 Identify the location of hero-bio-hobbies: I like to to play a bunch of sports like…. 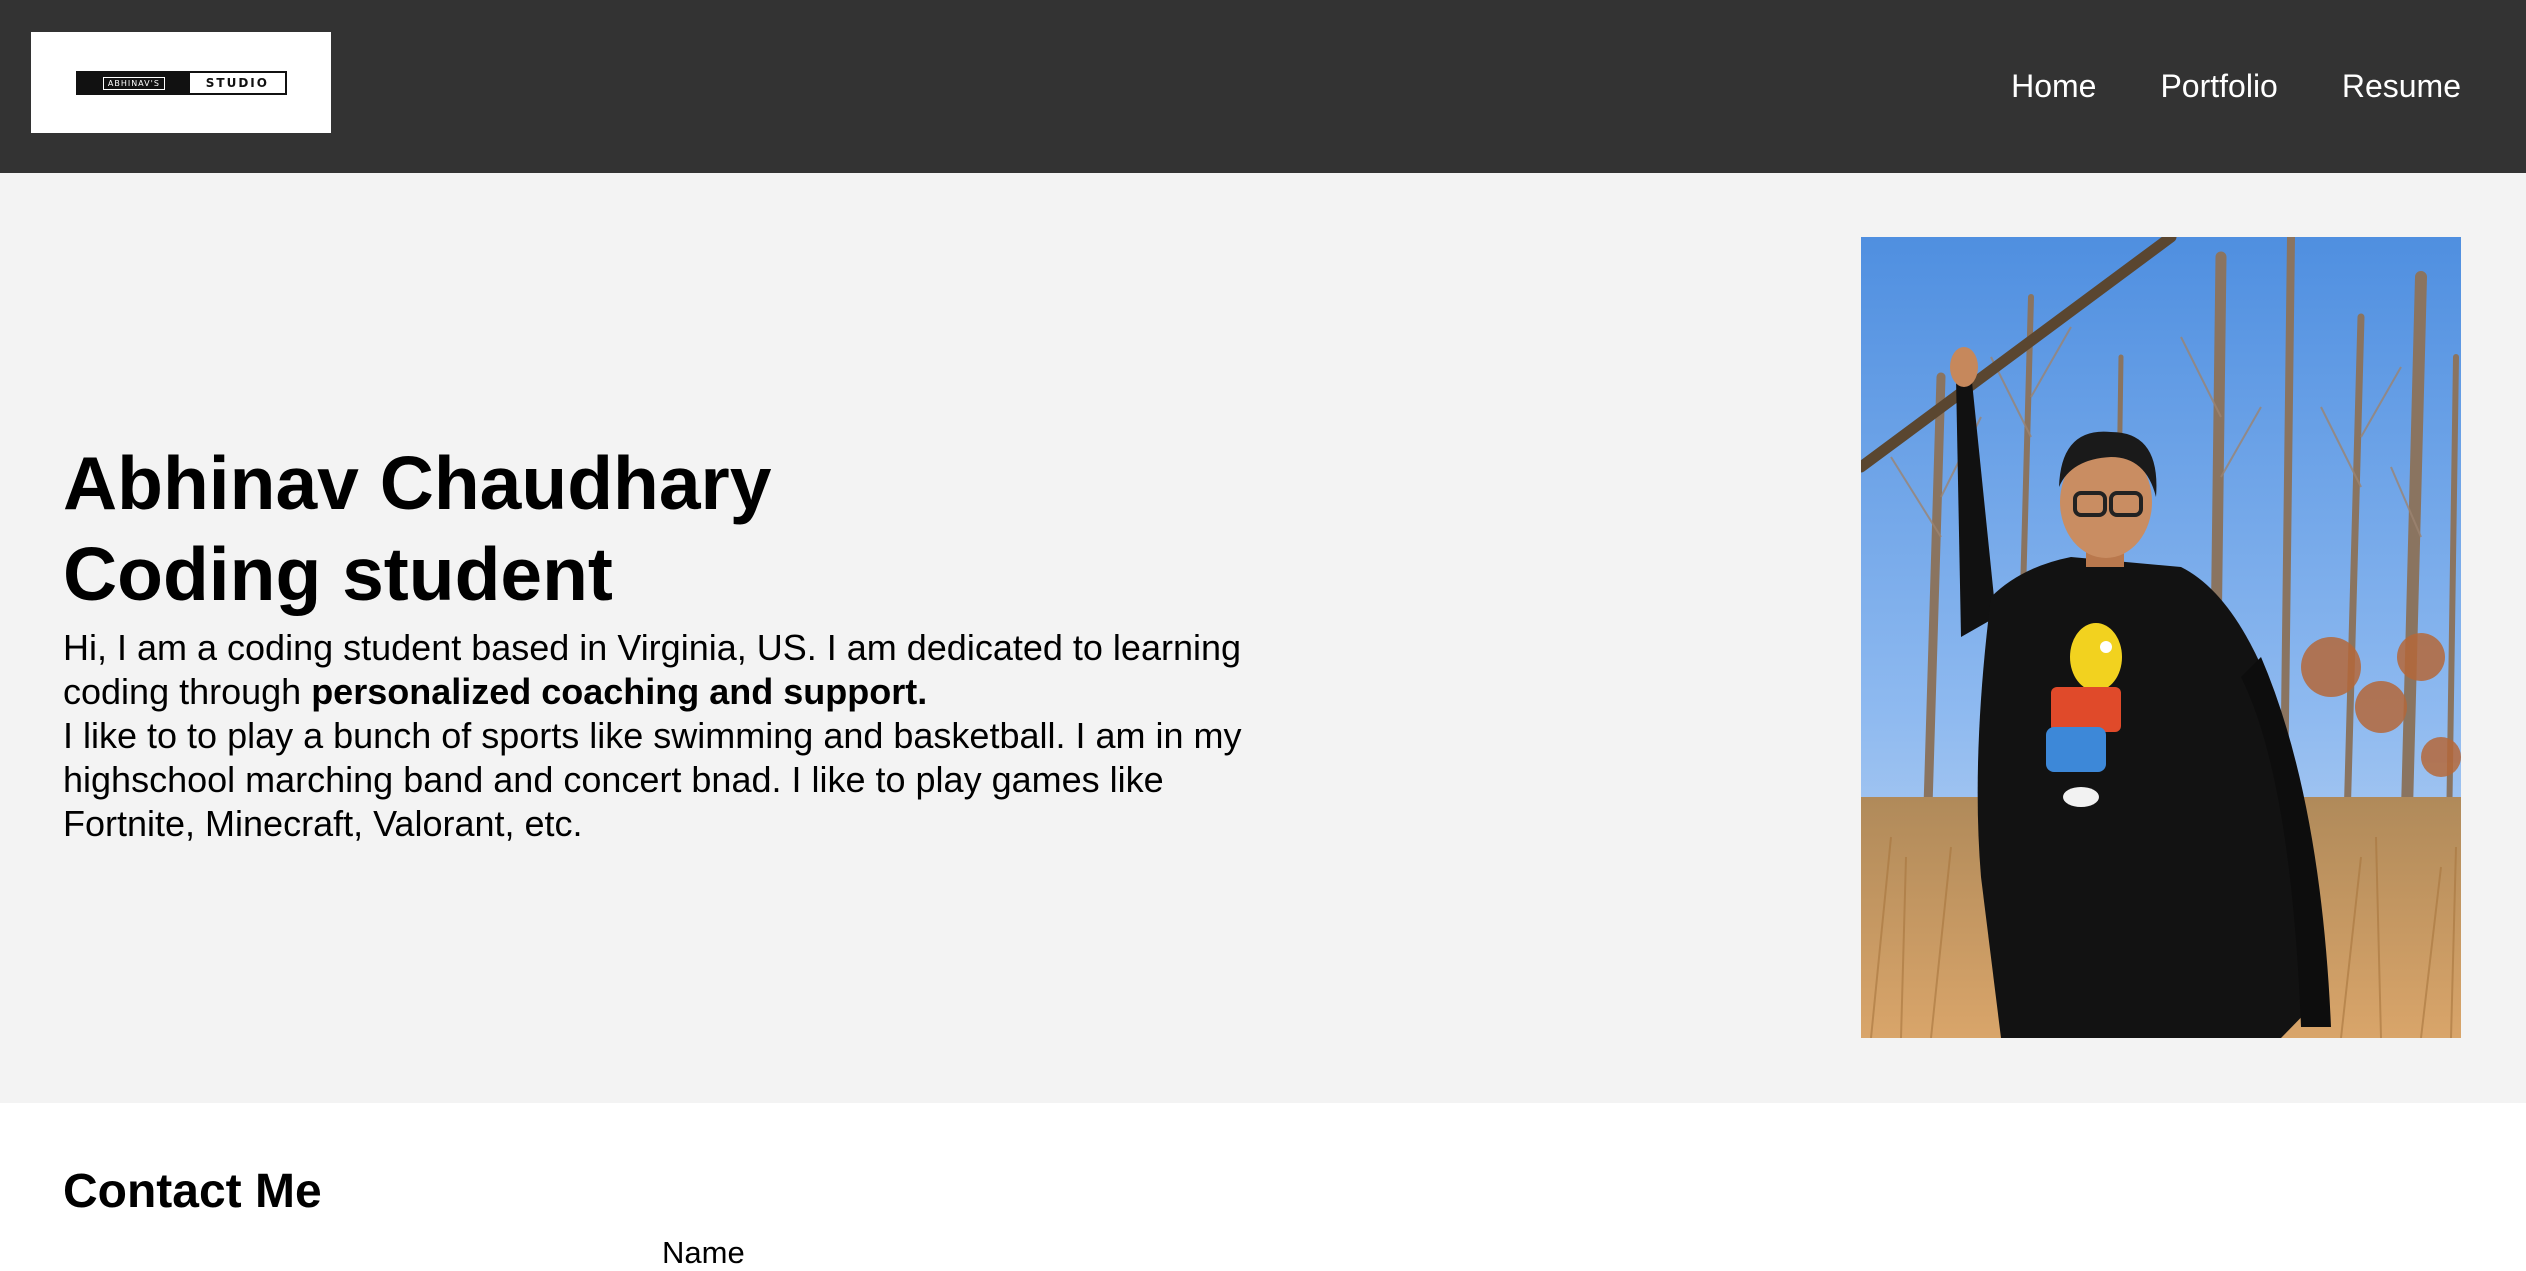
(652, 779).